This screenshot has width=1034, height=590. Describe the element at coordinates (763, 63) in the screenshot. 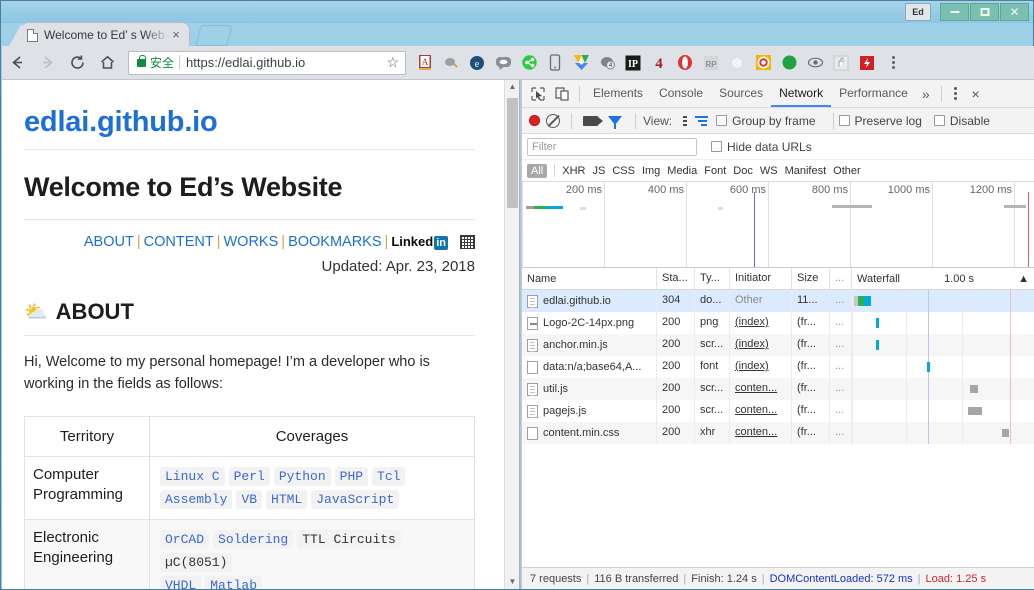

I see `chrome-extension-icon` at that location.